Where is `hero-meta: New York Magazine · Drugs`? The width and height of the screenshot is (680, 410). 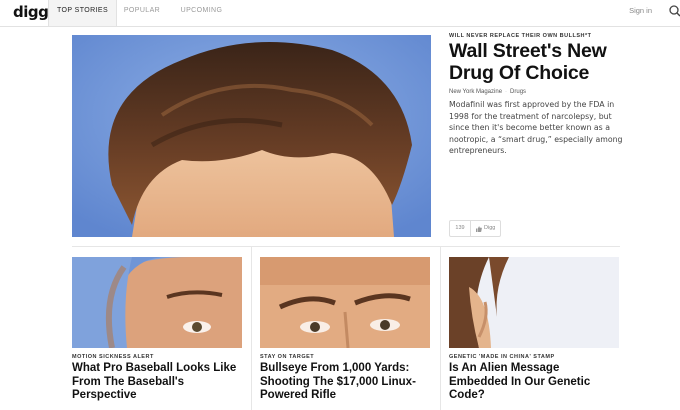
hero-meta: New York Magazine · Drugs is located at coordinates (487, 92).